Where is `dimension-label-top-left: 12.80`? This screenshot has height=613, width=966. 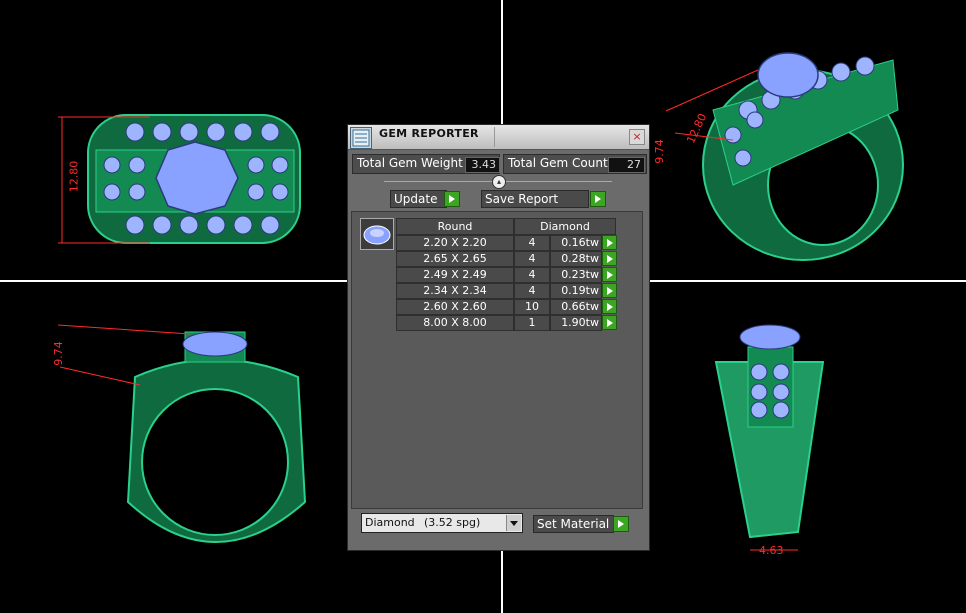 dimension-label-top-left: 12.80 is located at coordinates (74, 176).